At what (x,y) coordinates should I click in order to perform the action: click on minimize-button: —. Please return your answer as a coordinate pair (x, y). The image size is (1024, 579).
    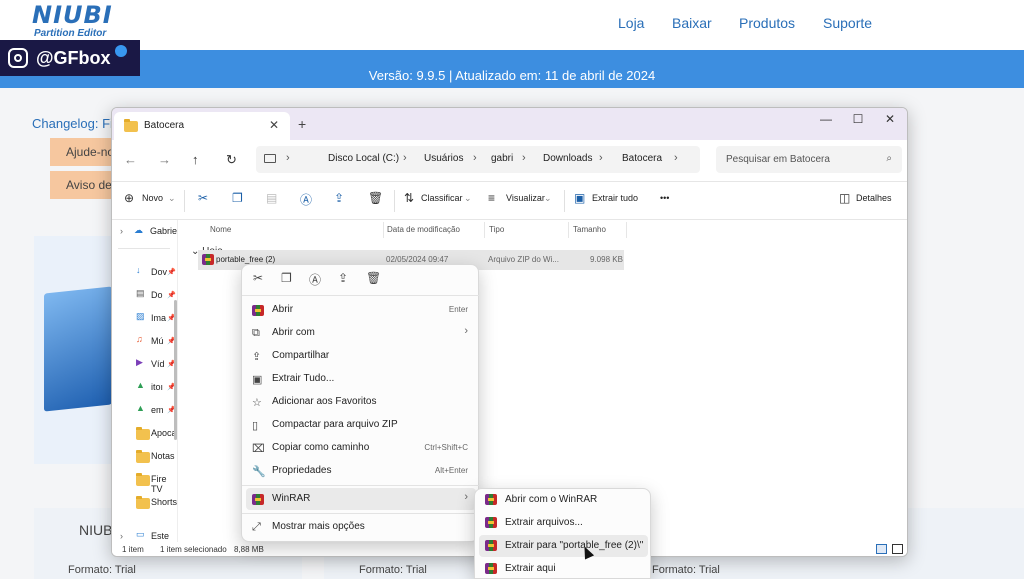
    Looking at the image, I should click on (826, 119).